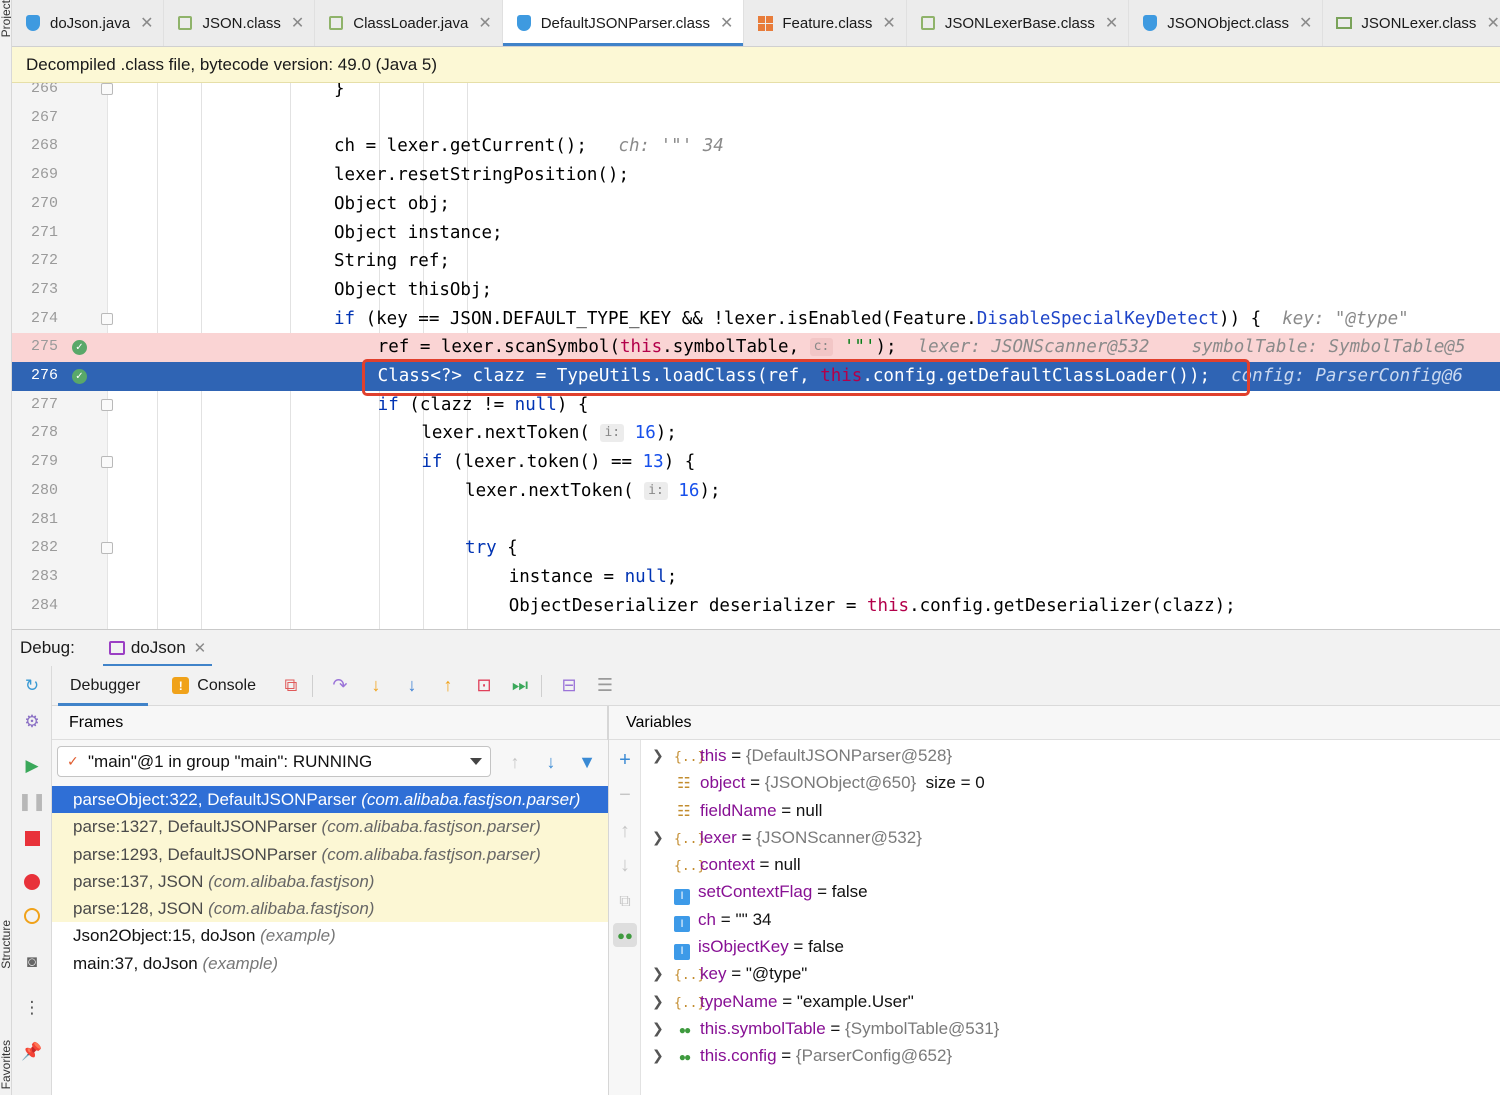  I want to click on code-line: 267, so click(756, 118).